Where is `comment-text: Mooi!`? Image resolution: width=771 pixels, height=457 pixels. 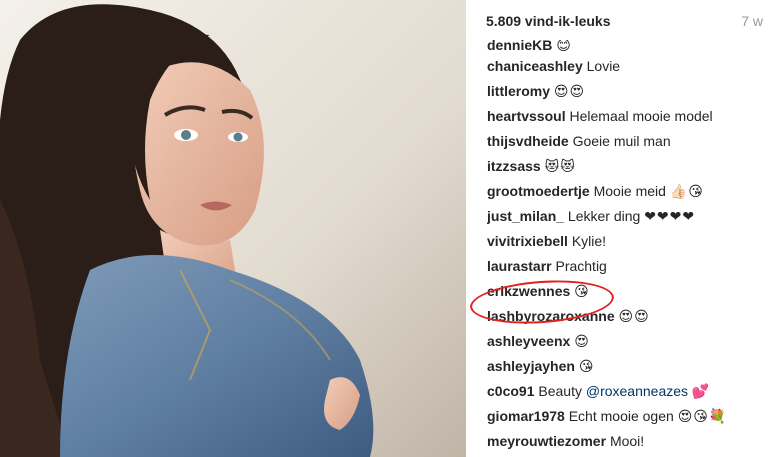 comment-text: Mooi! is located at coordinates (627, 441).